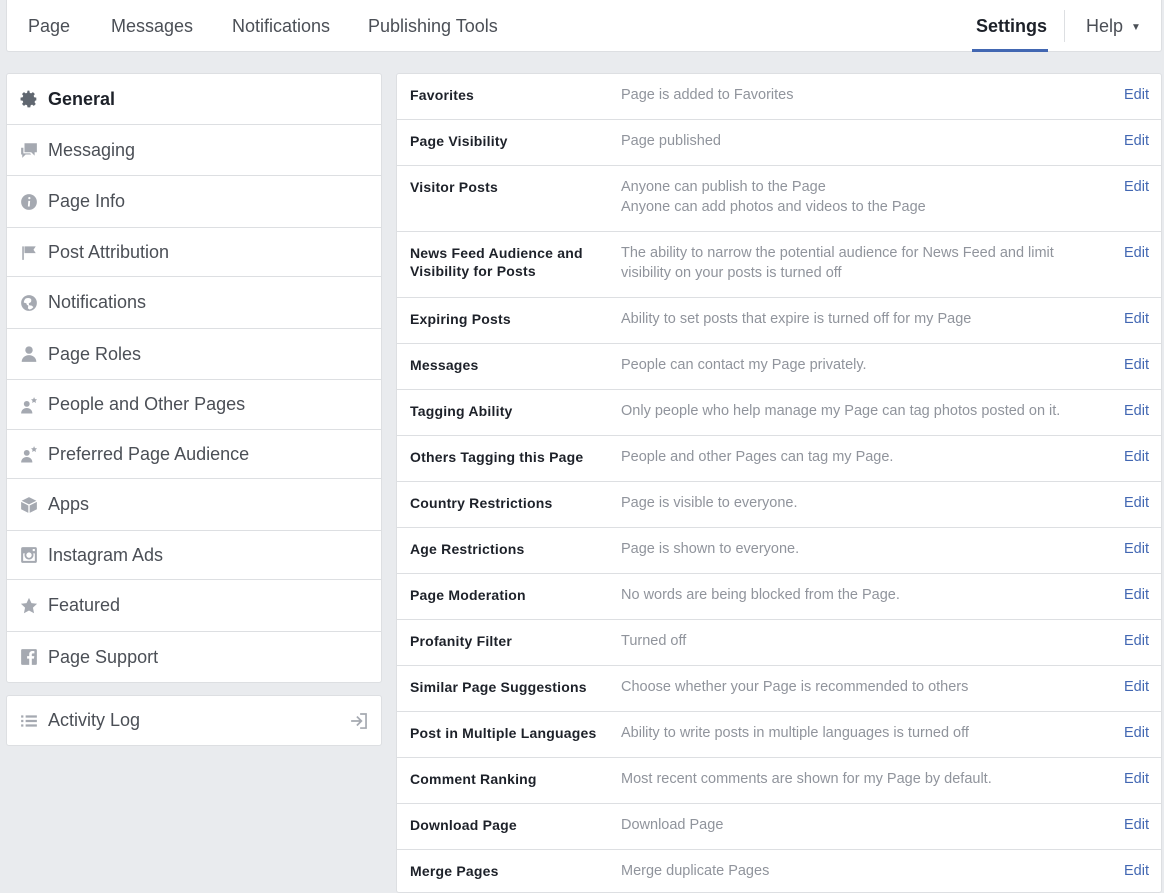 This screenshot has width=1164, height=893. I want to click on sidebar-item-label: Page Support, so click(103, 656).